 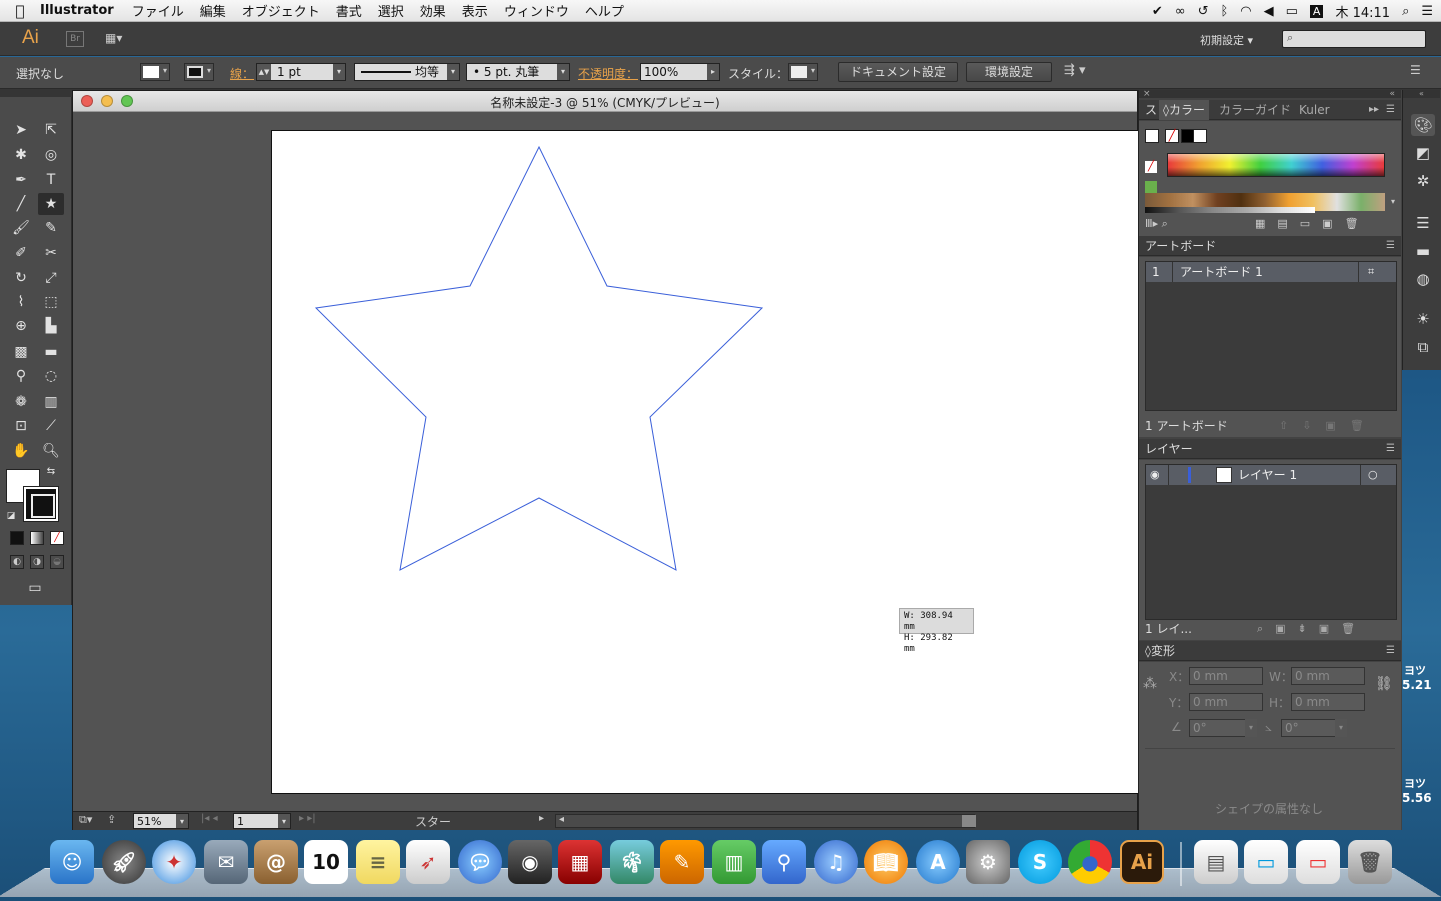 I want to click on tab-color: ◊カラー, so click(x=1184, y=110).